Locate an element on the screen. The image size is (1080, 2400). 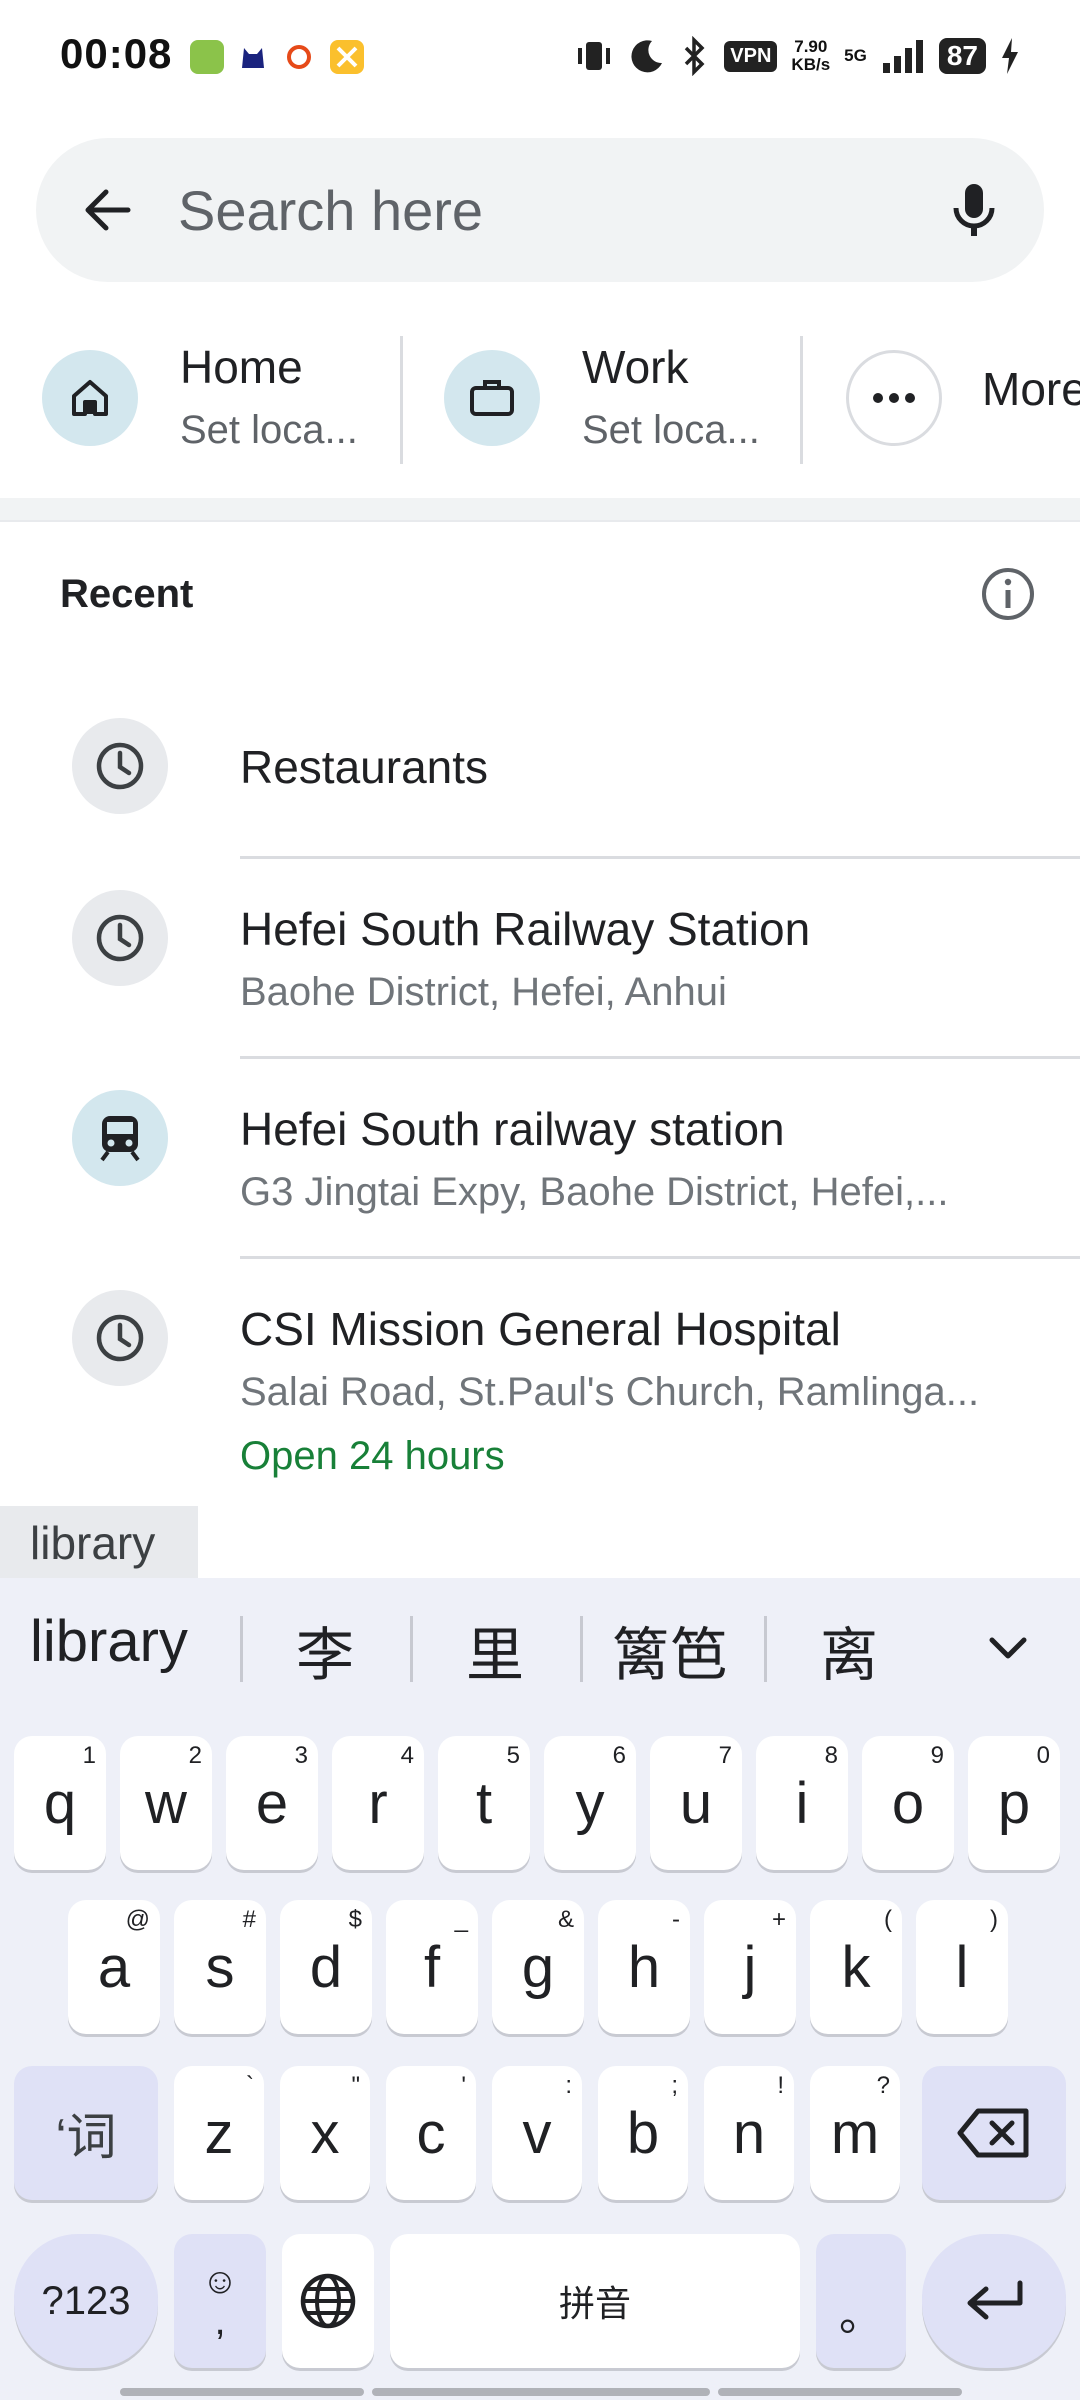
candidate-word: 里 is located at coordinates (495, 1650).